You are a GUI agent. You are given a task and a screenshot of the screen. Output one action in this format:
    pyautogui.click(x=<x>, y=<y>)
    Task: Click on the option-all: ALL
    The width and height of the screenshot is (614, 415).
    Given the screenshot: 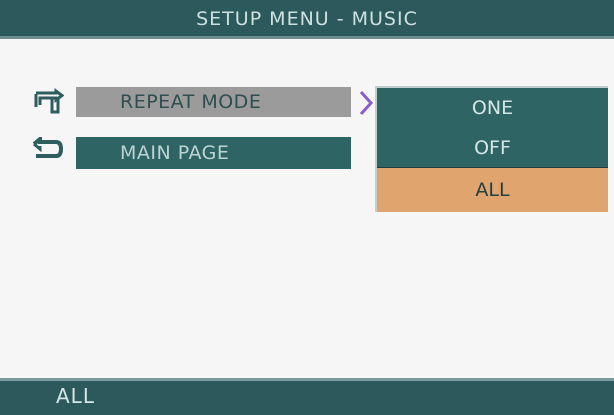 What is the action you would take?
    pyautogui.click(x=492, y=190)
    